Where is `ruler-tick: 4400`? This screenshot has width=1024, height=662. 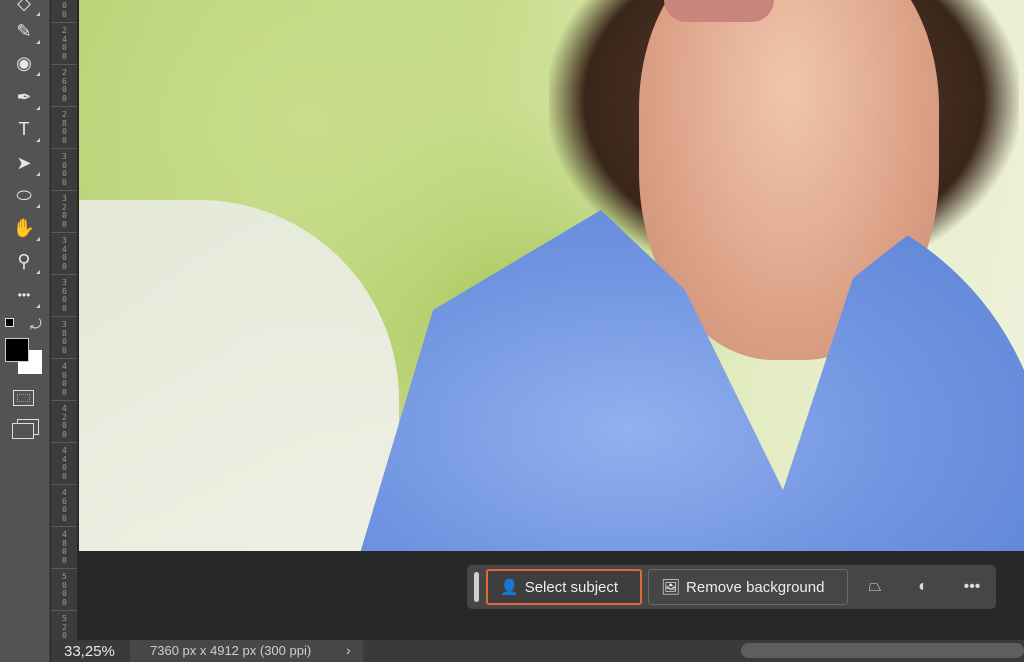
ruler-tick: 4400 is located at coordinates (64, 463).